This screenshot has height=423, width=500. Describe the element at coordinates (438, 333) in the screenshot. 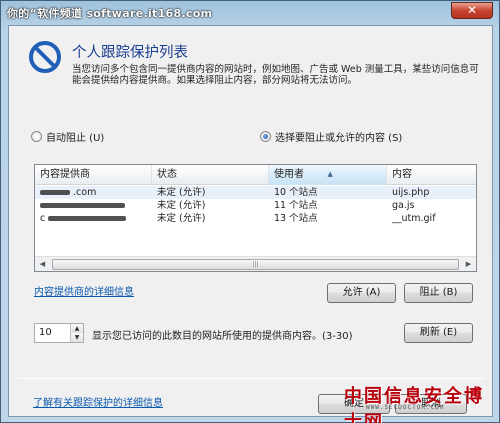

I see `refresh-button: 刷新 (E)` at that location.